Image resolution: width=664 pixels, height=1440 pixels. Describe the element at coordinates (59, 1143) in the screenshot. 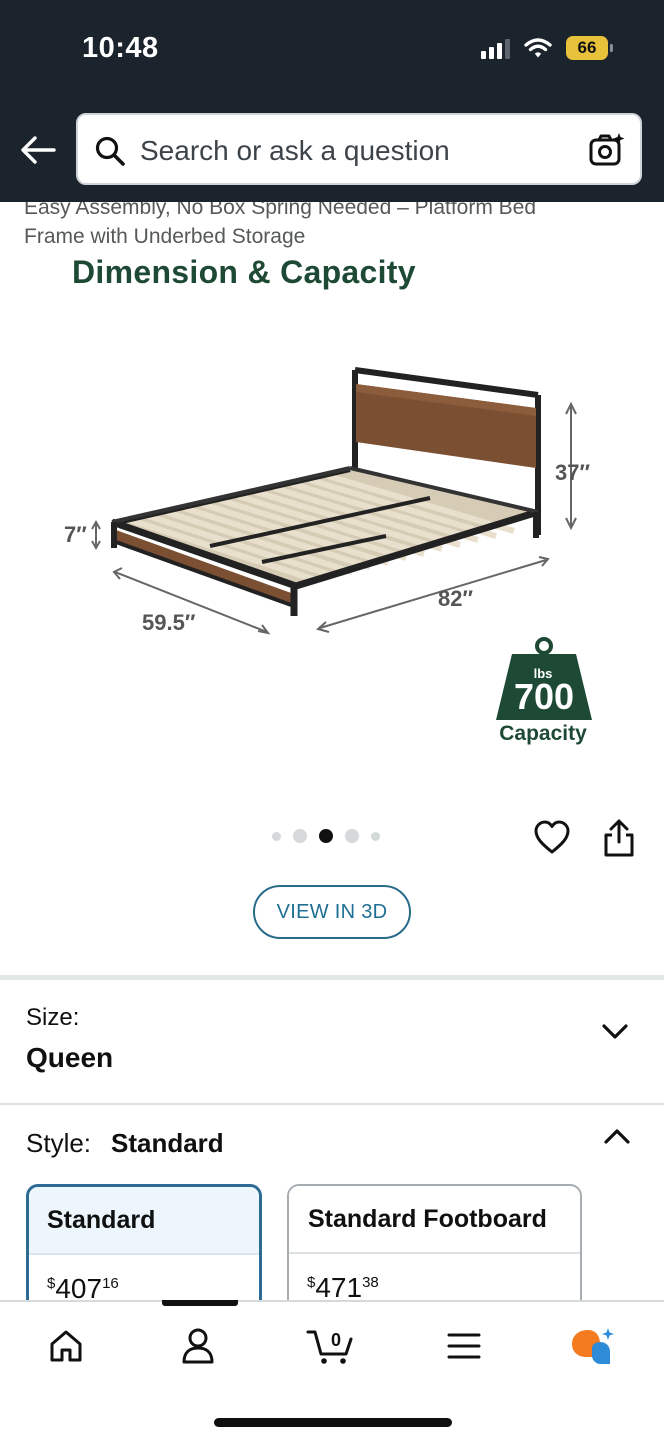

I see `style-label: Style:` at that location.